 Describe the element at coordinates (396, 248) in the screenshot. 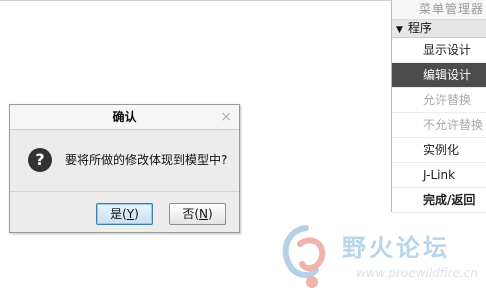

I see `watermark-name: 野火论坛` at that location.